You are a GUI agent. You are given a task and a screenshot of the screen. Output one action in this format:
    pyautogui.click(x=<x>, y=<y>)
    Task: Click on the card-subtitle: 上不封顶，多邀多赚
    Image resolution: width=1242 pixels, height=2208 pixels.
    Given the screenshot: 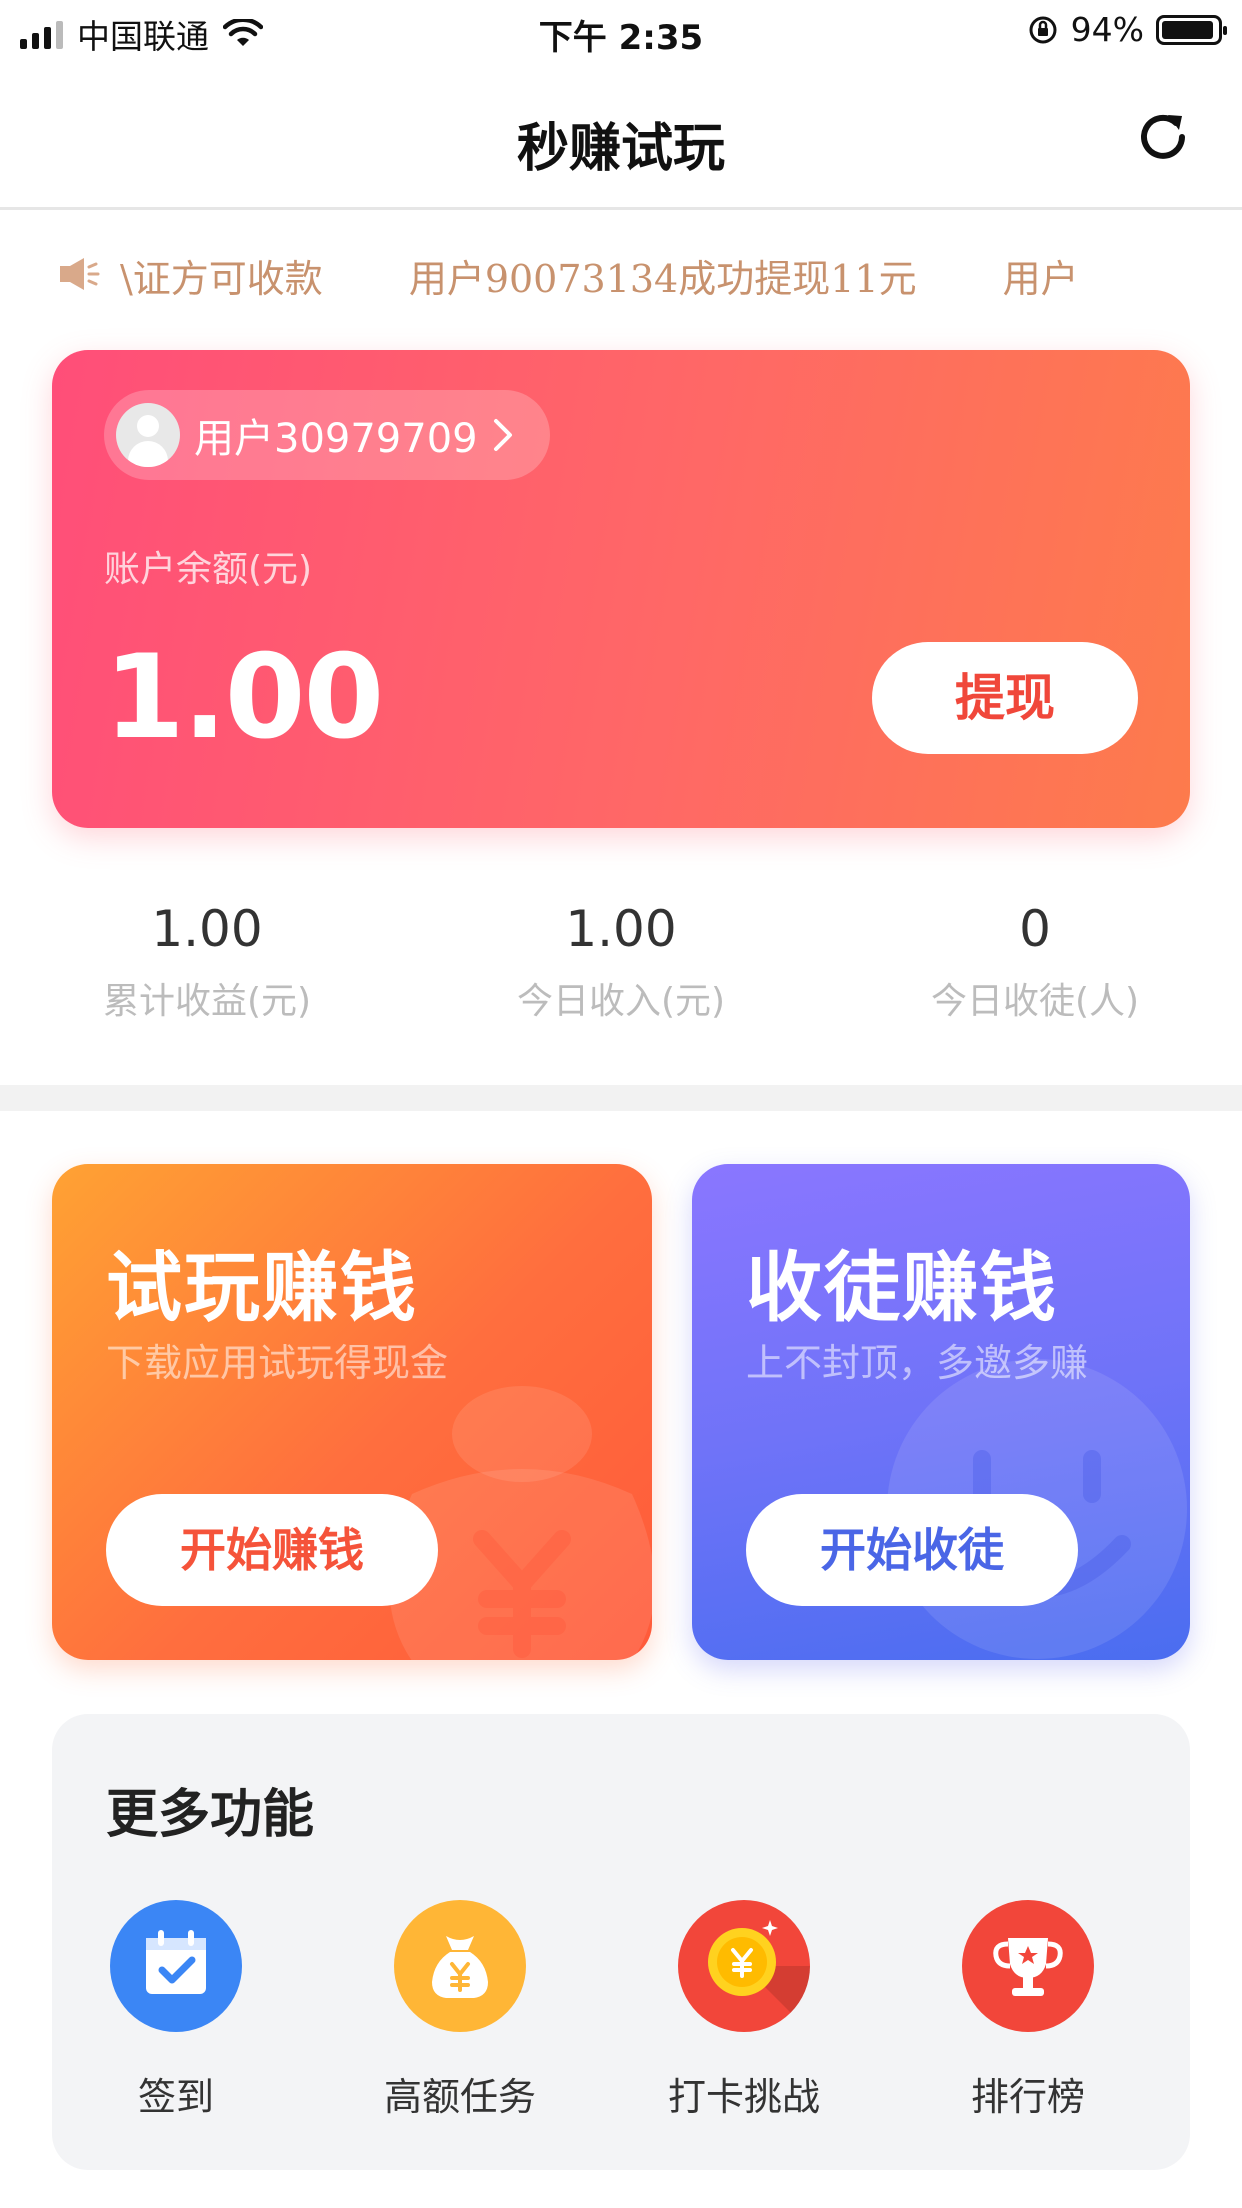 What is the action you would take?
    pyautogui.click(x=917, y=1363)
    